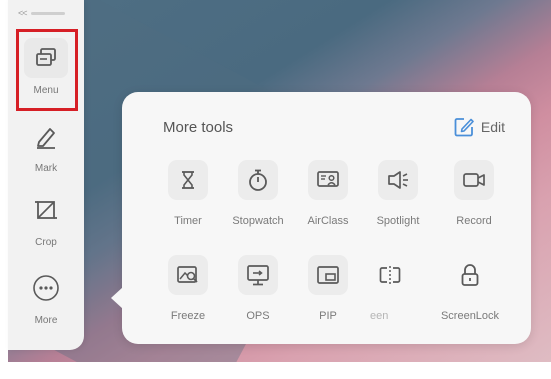 This screenshot has height=379, width=551. What do you see at coordinates (188, 180) in the screenshot?
I see `hourglass-icon` at bounding box center [188, 180].